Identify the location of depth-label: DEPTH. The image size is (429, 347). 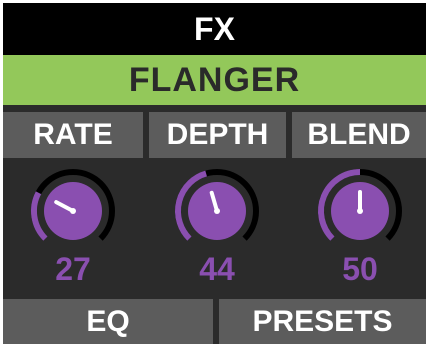
(217, 135).